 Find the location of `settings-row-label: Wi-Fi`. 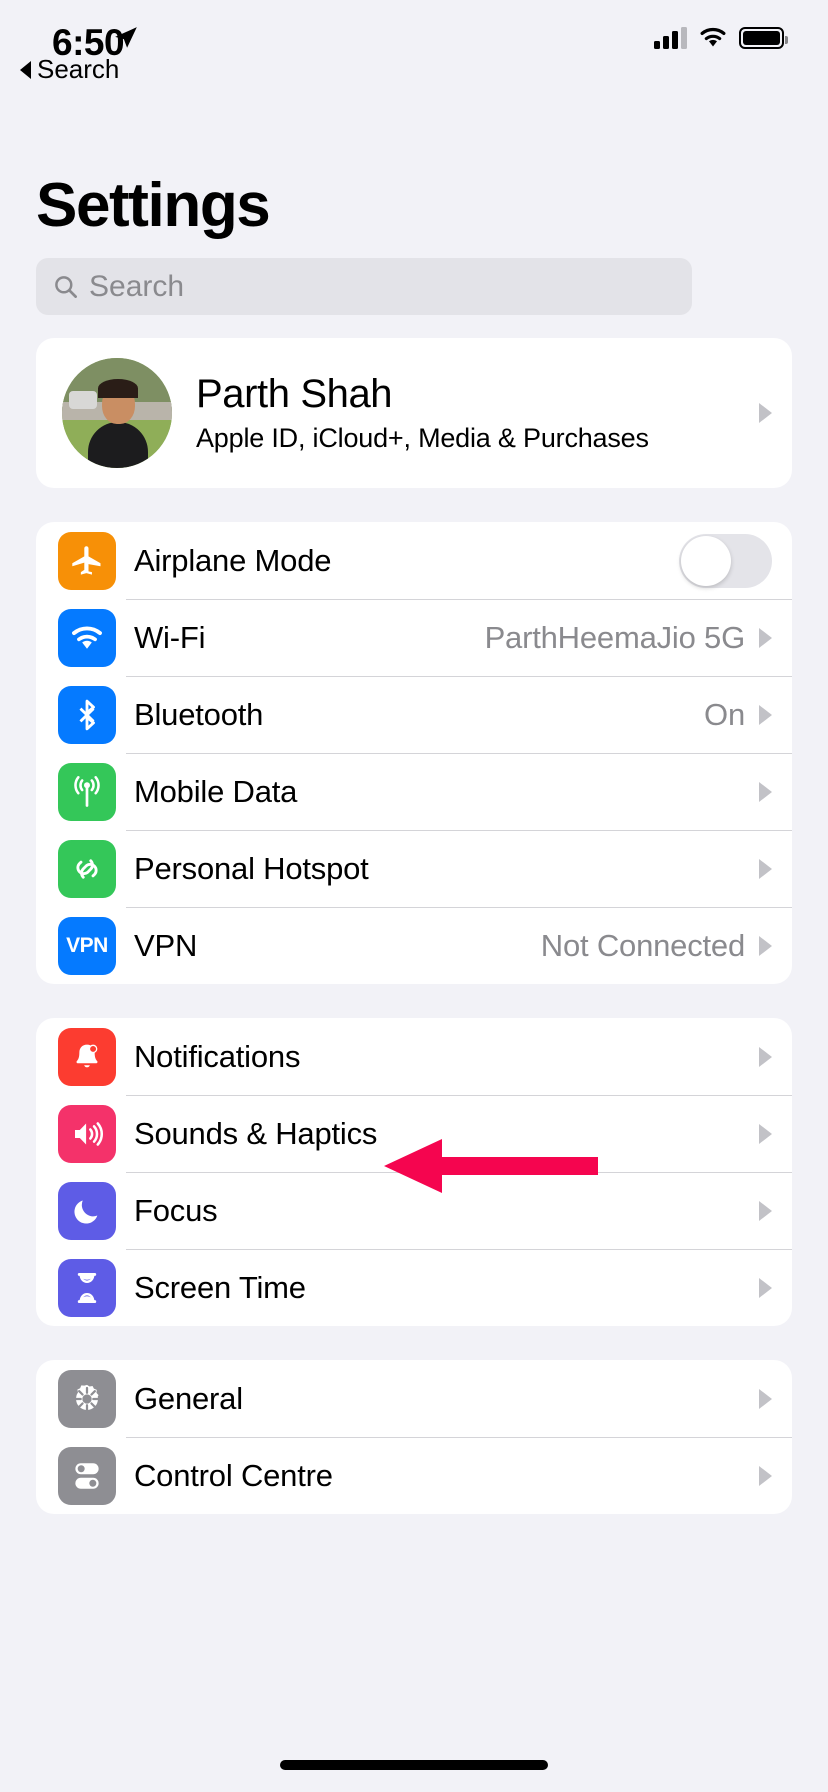

settings-row-label: Wi-Fi is located at coordinates (170, 637).